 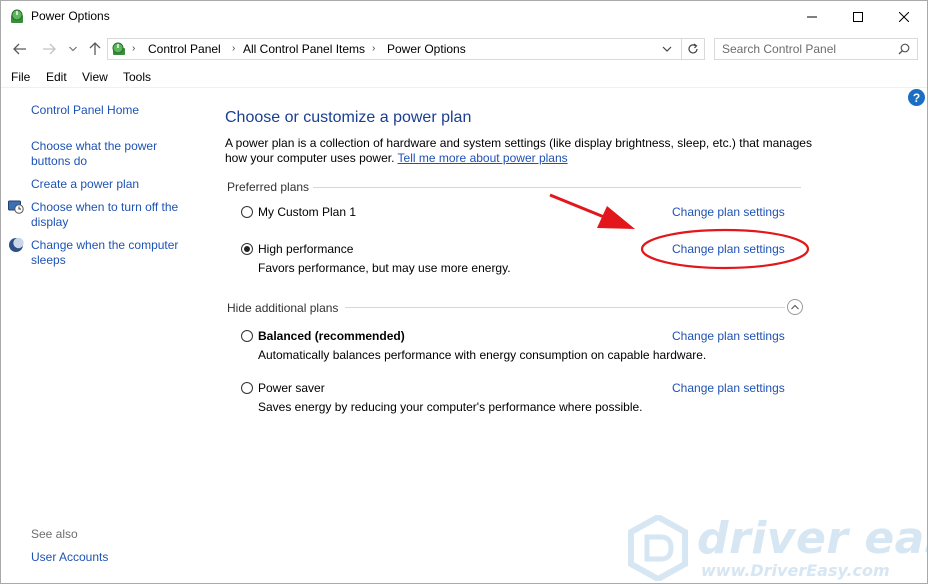 I want to click on maximize-button, so click(x=858, y=16).